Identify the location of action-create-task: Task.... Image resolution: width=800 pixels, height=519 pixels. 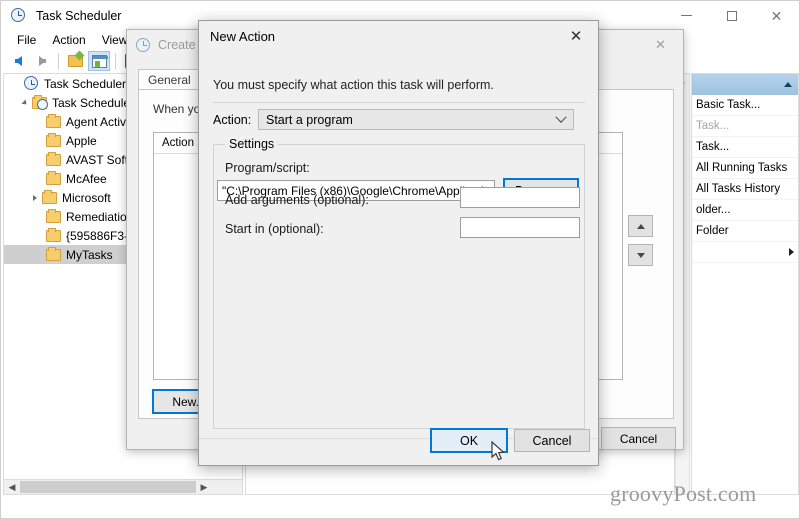
(745, 147).